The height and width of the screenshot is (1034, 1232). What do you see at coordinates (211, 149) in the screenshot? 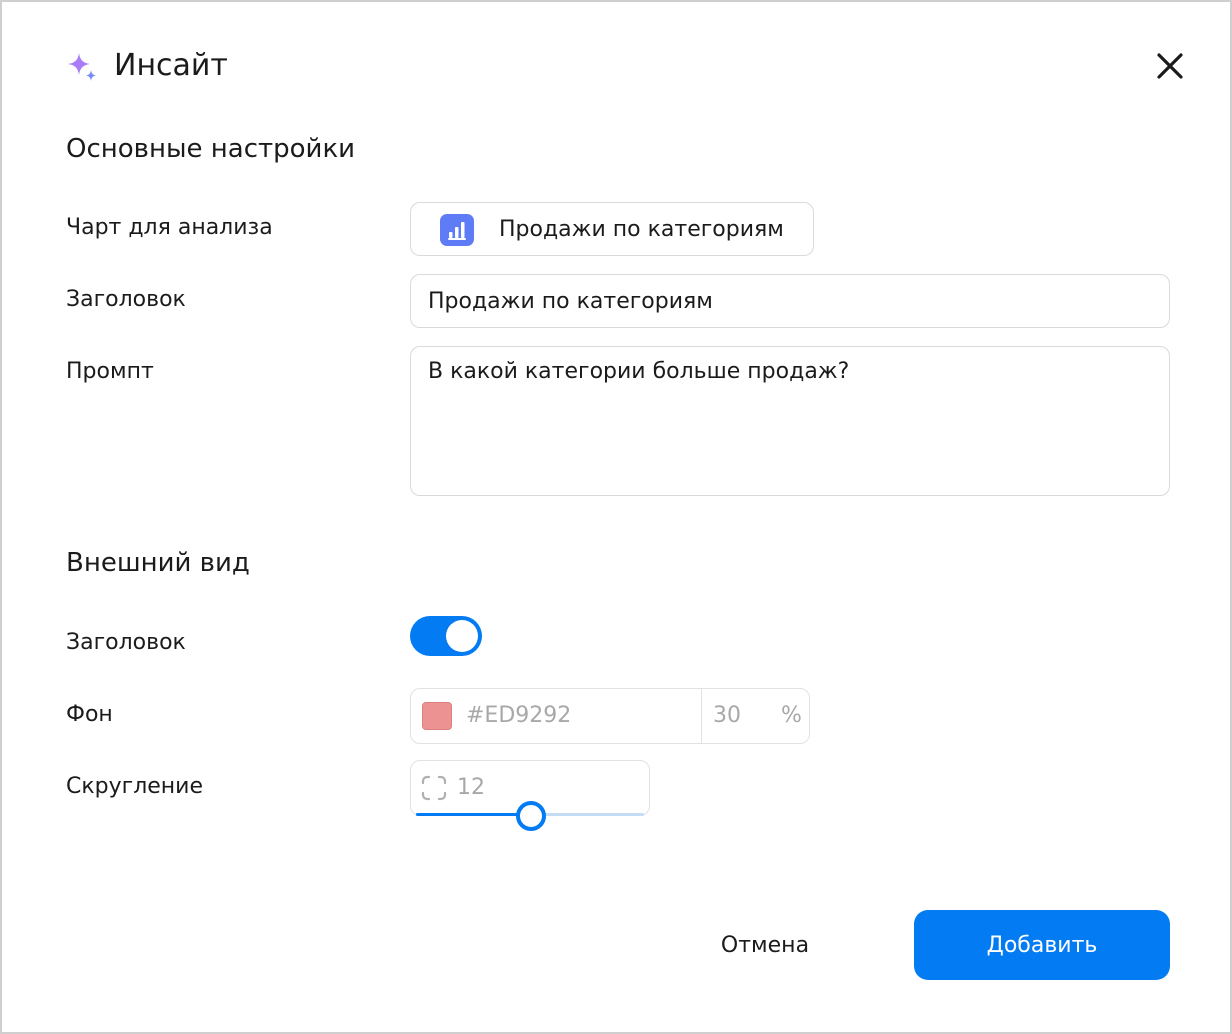
I see `section-title-main: Основные настройки` at bounding box center [211, 149].